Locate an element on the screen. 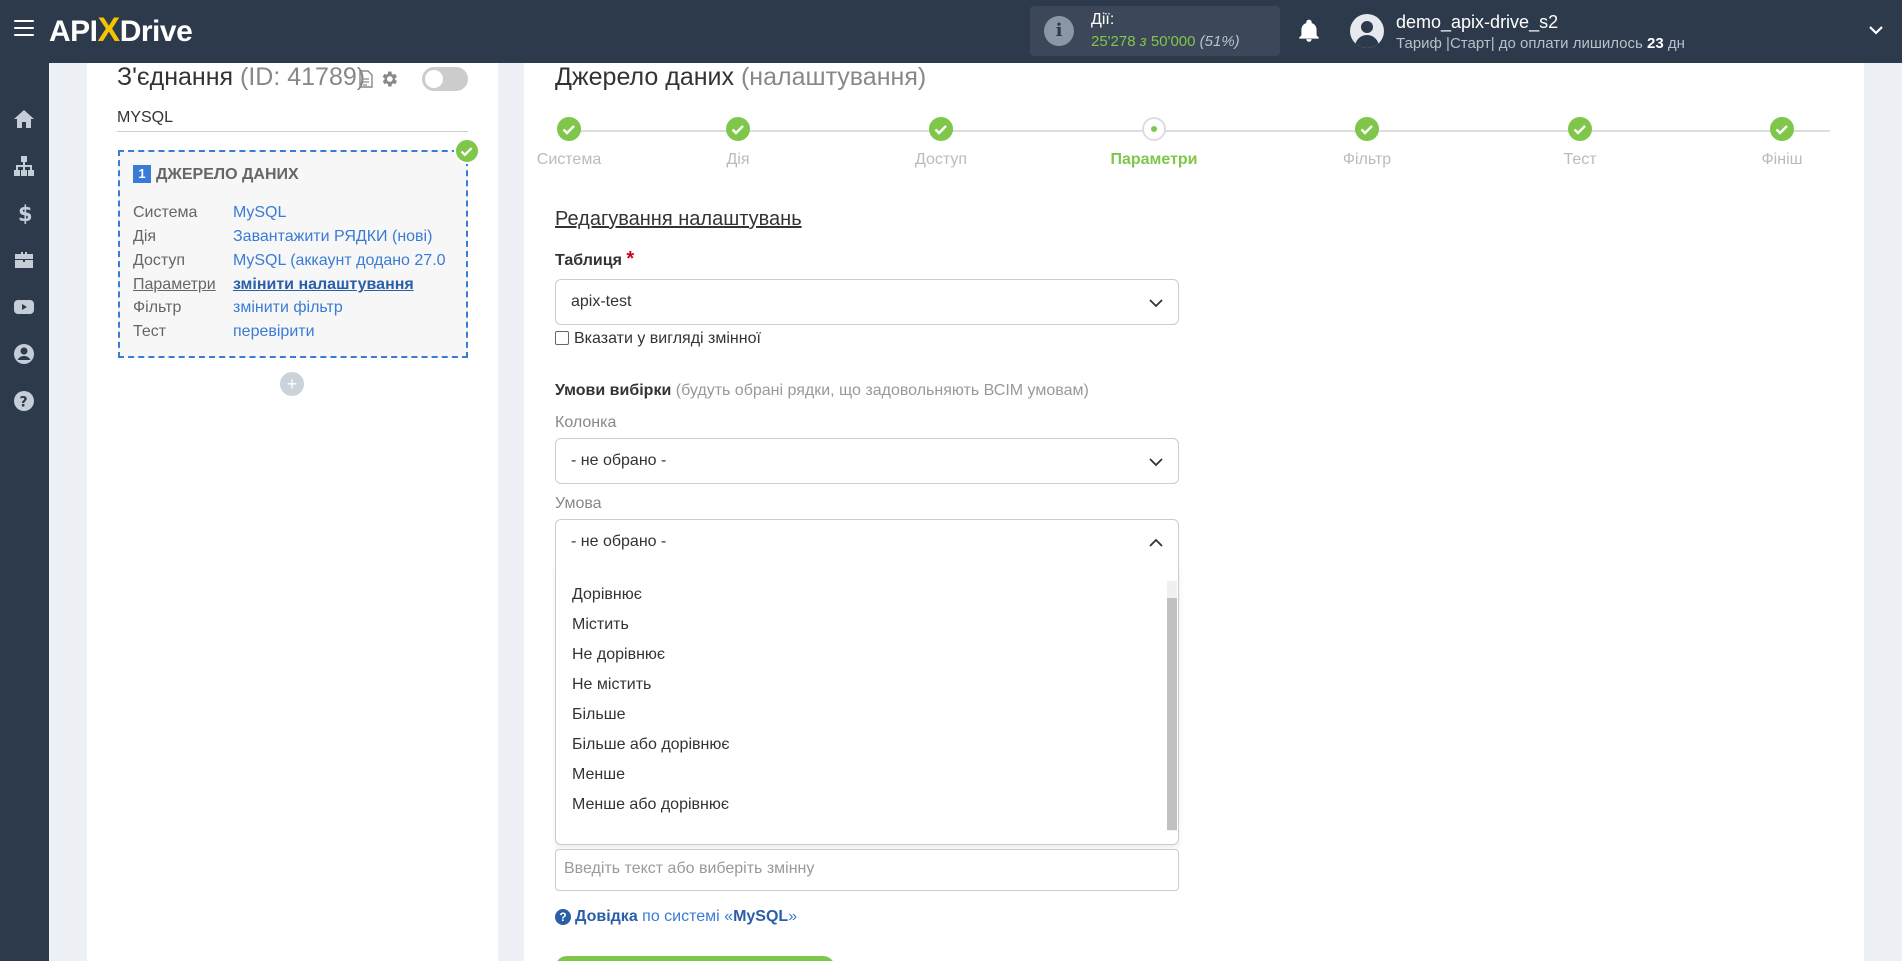  step-finish: Фініш is located at coordinates (1782, 143).